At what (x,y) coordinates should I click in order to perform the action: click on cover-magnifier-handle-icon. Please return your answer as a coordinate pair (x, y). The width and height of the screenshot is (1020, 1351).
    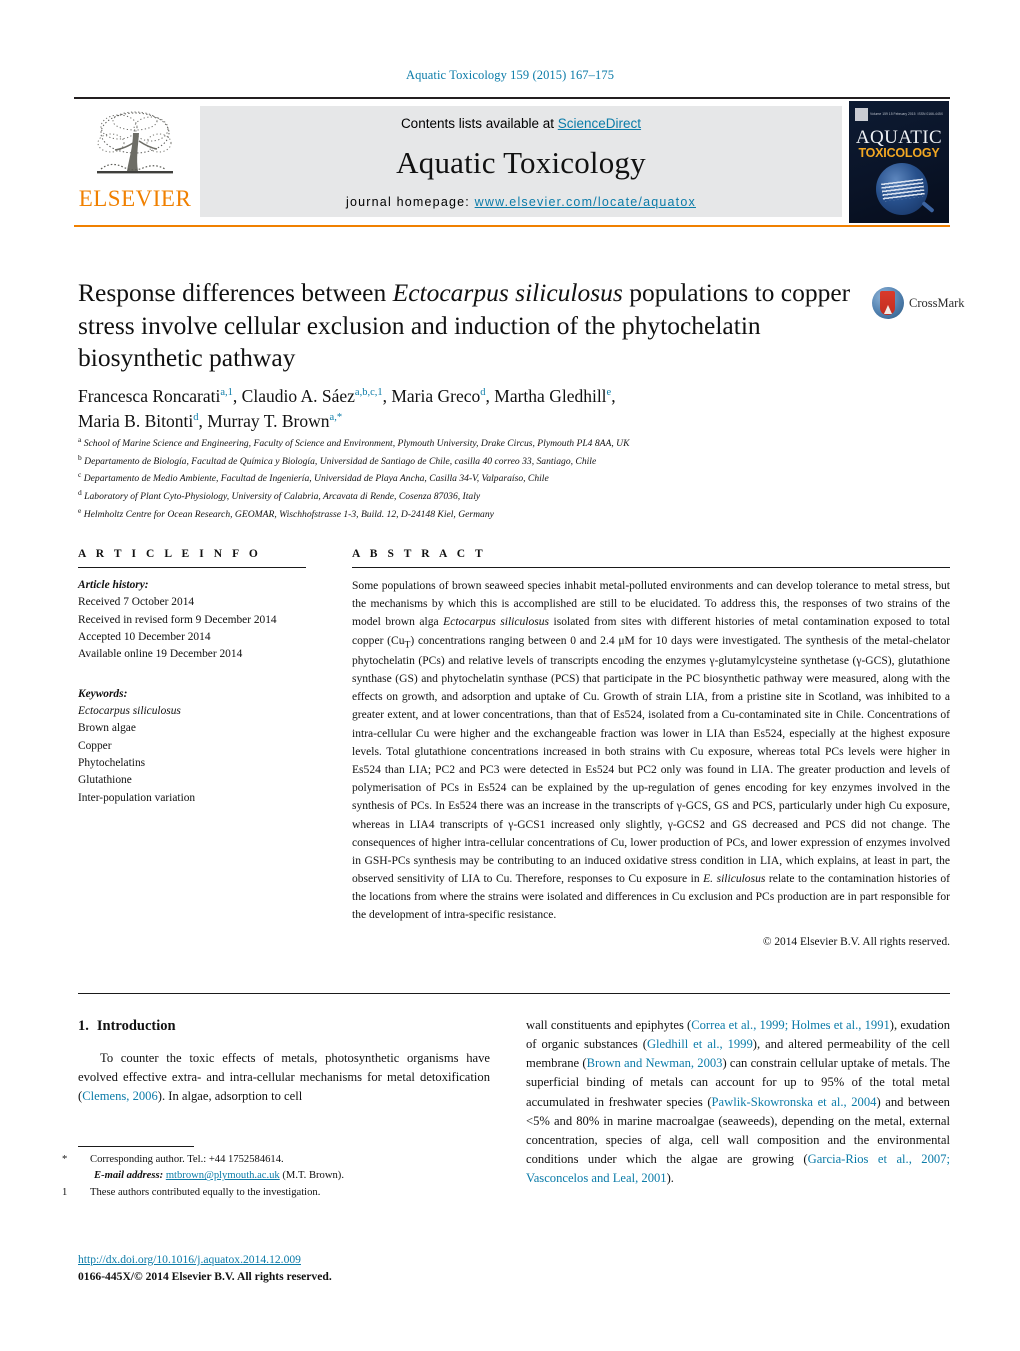
    Looking at the image, I should click on (928, 207).